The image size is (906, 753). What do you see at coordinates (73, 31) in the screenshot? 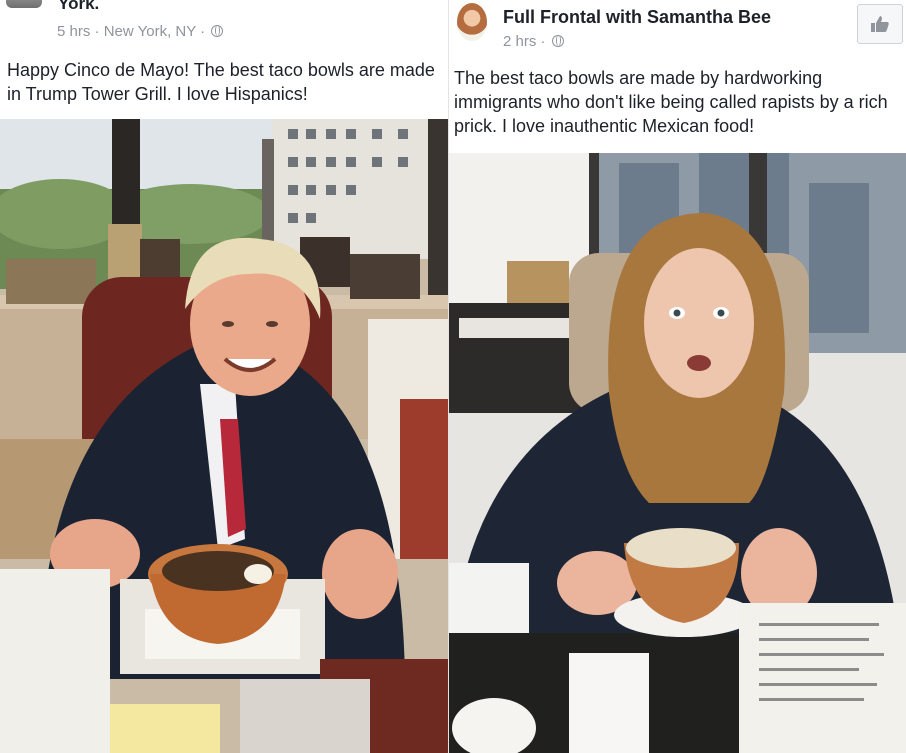
I see `post-time: 5 hrs` at bounding box center [73, 31].